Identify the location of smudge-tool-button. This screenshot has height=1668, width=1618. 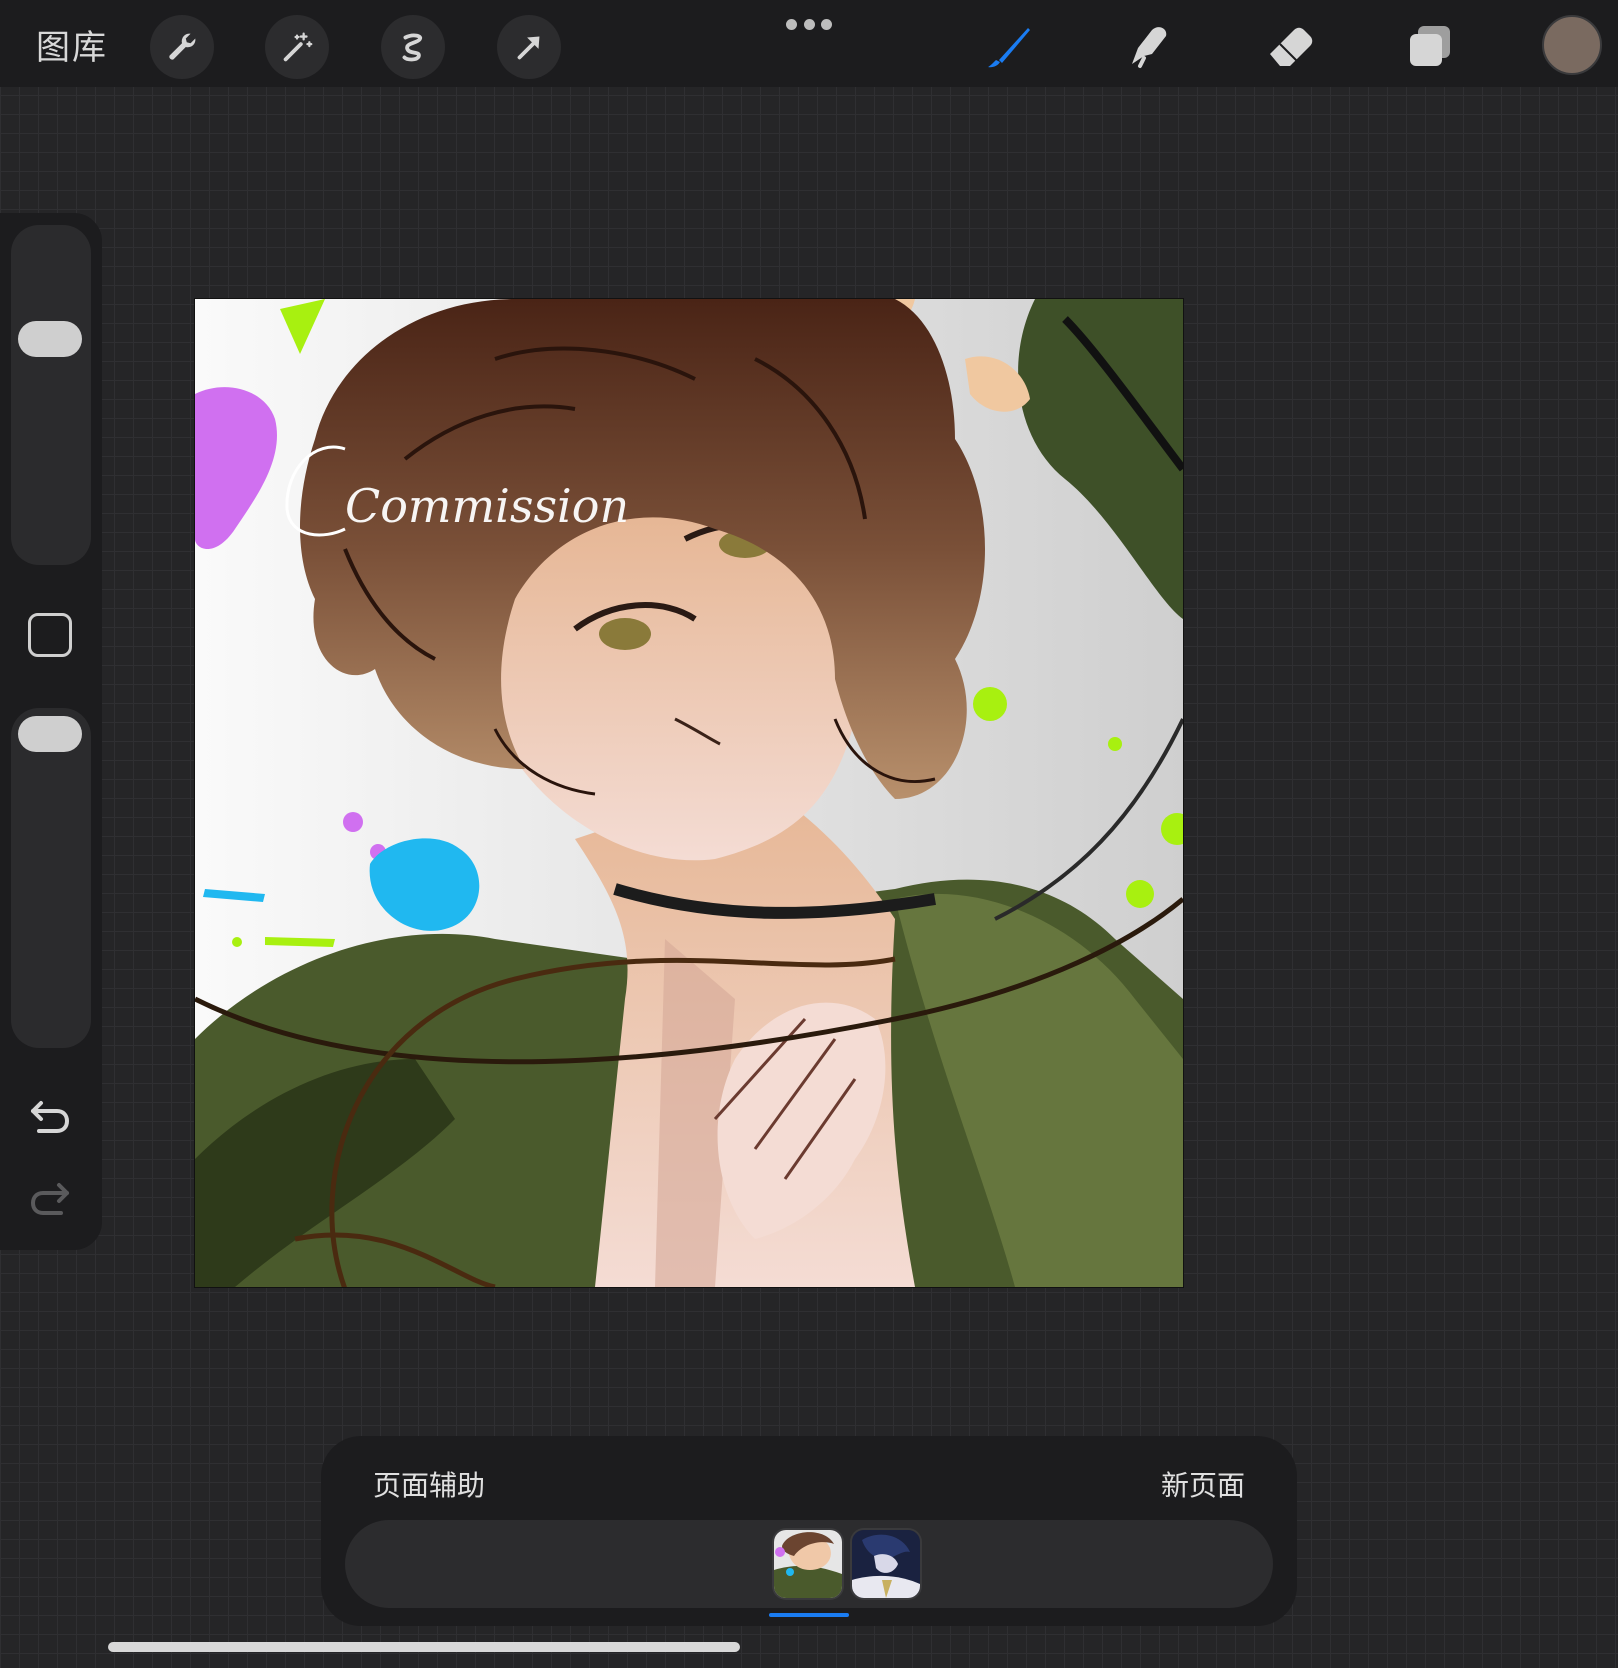
(1150, 46).